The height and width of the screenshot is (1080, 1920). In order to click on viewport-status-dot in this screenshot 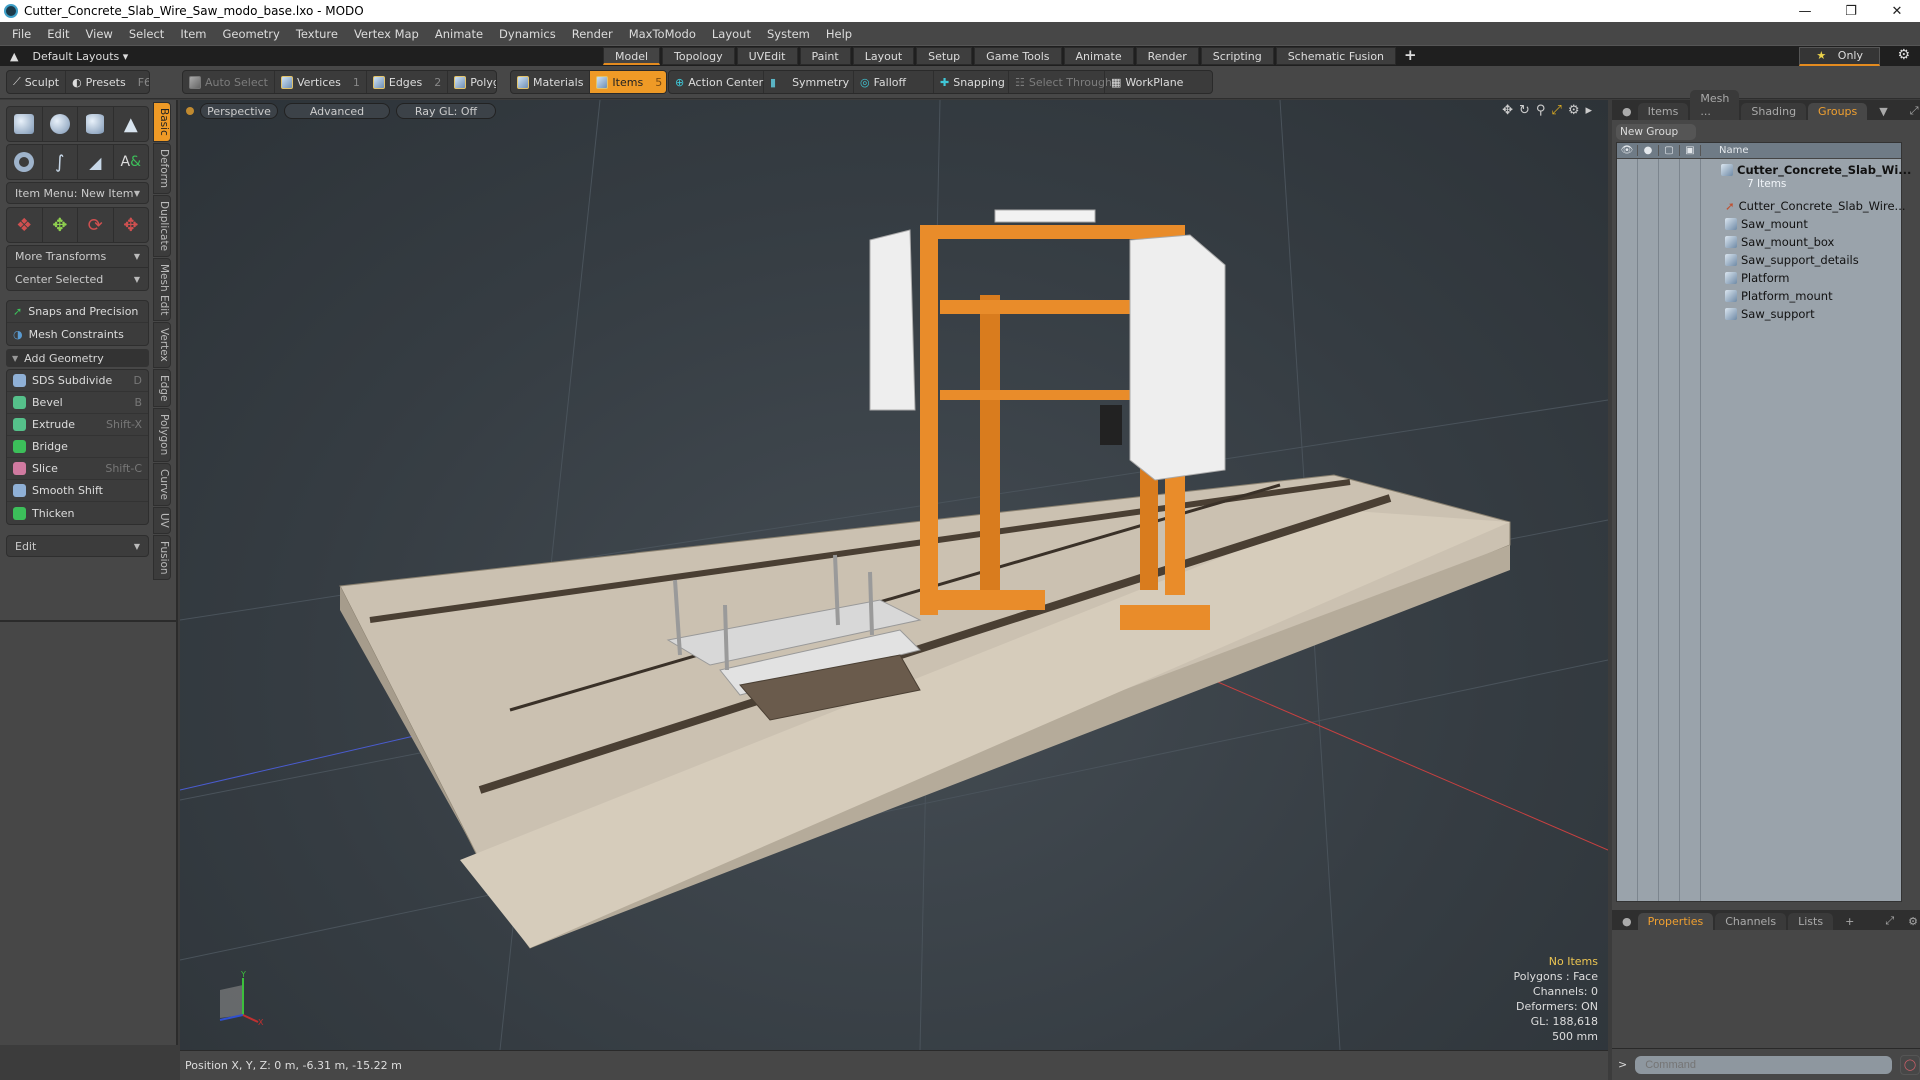, I will do `click(190, 111)`.